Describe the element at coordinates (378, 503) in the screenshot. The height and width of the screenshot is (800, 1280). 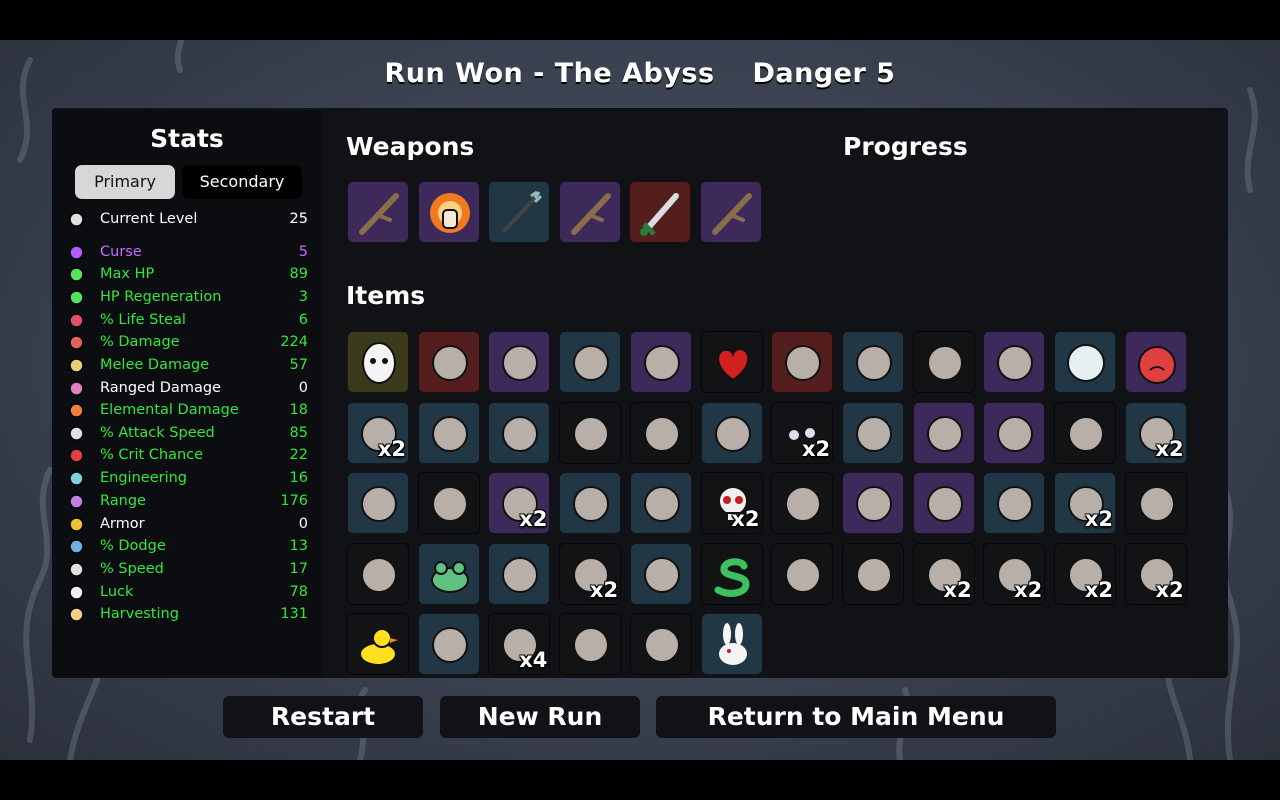
I see `cocoon-slot` at that location.